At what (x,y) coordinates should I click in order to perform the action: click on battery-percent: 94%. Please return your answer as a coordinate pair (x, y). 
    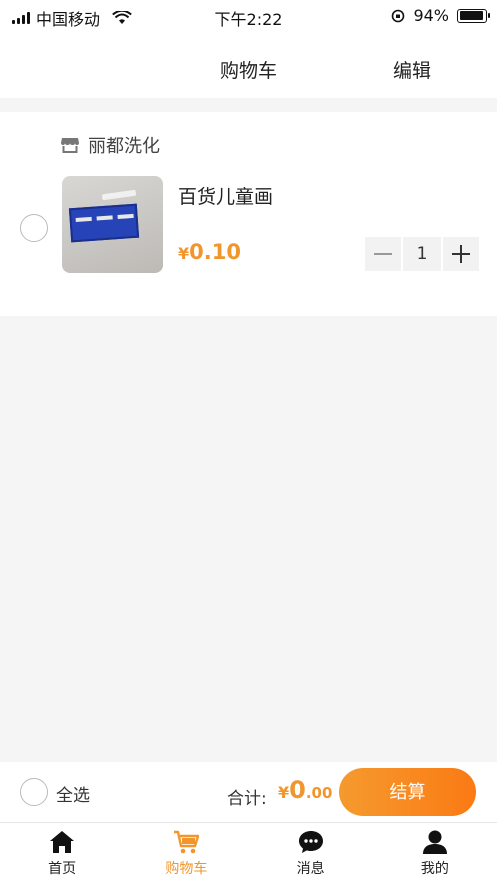
    Looking at the image, I should click on (431, 15).